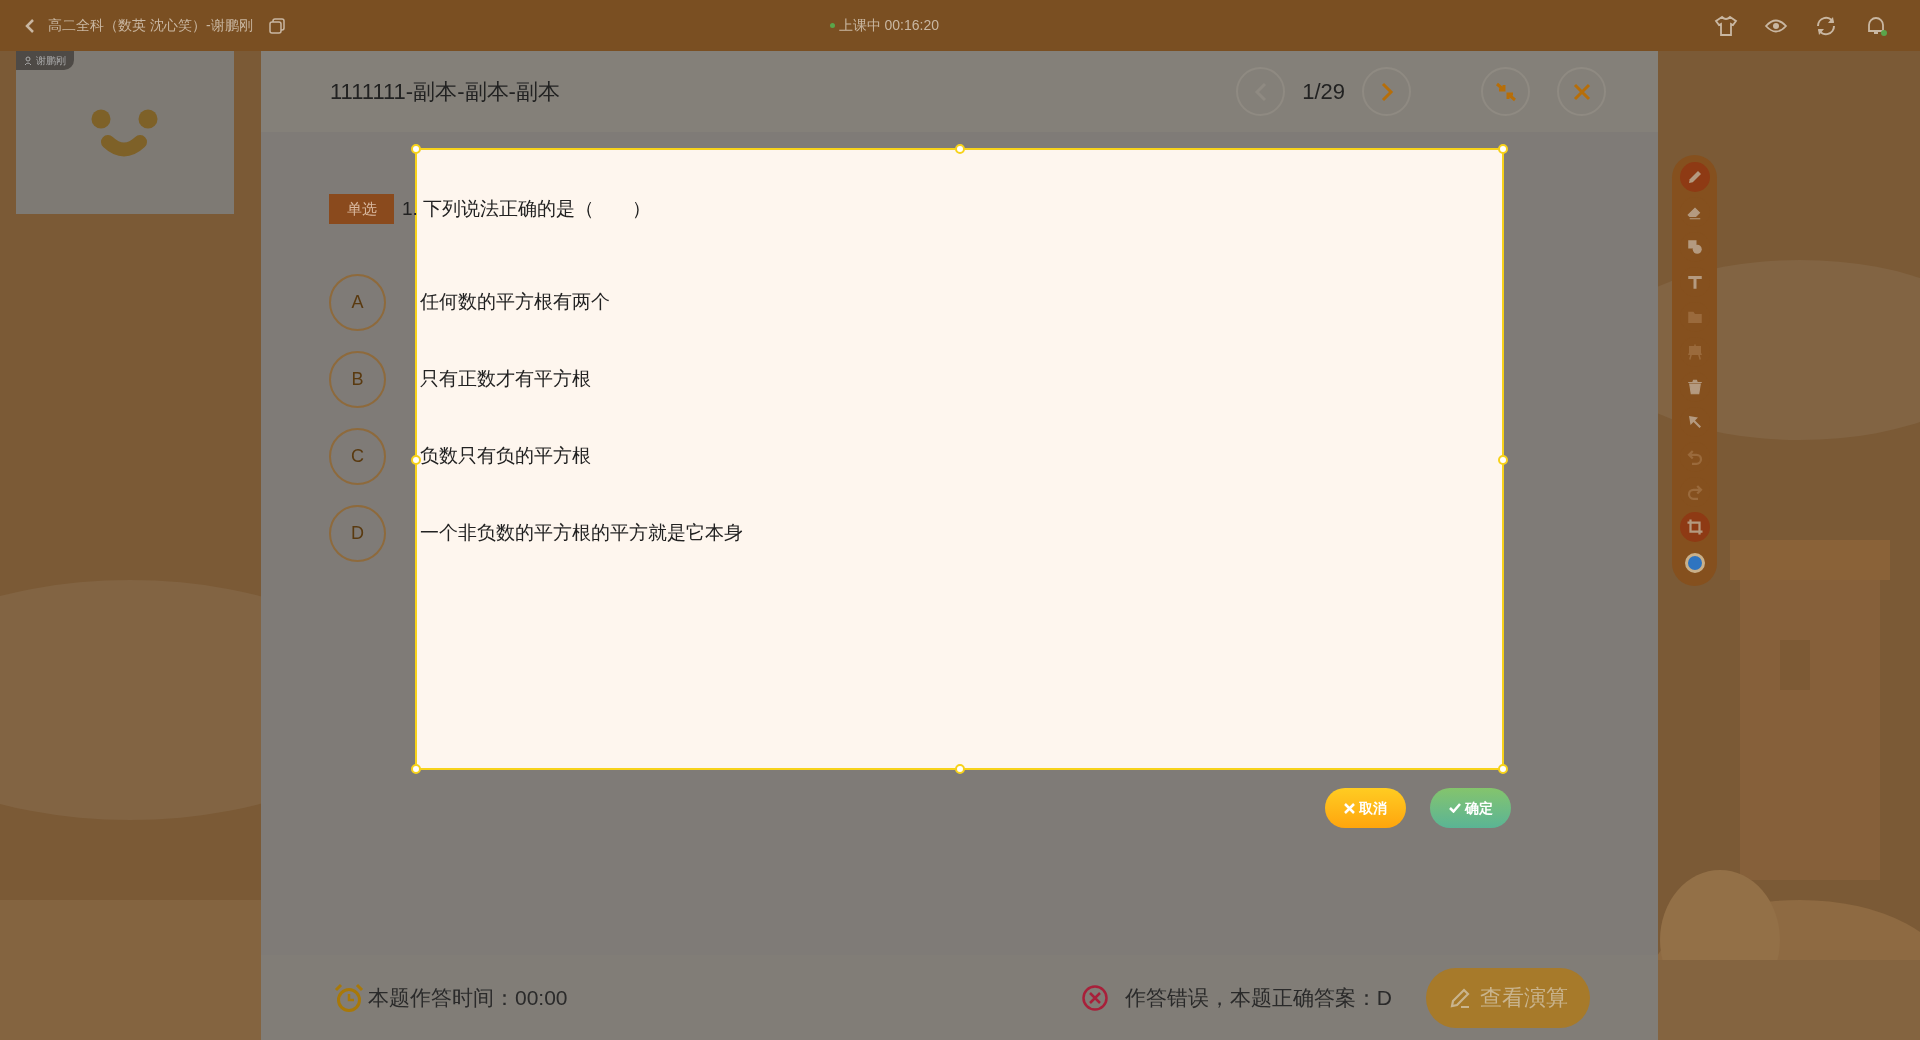 The height and width of the screenshot is (1040, 1920). Describe the element at coordinates (581, 533) in the screenshot. I see `option-text: 一个非负数的平方根的平方就是它本身` at that location.